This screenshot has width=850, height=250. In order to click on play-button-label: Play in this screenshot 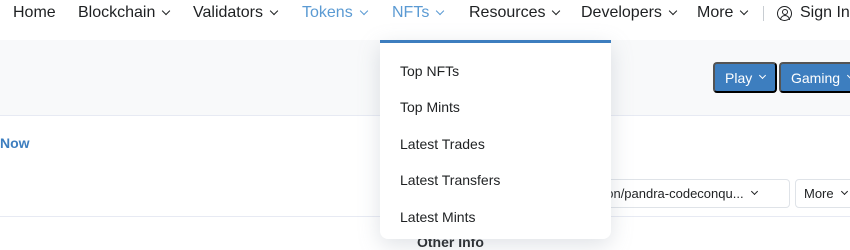, I will do `click(739, 77)`.